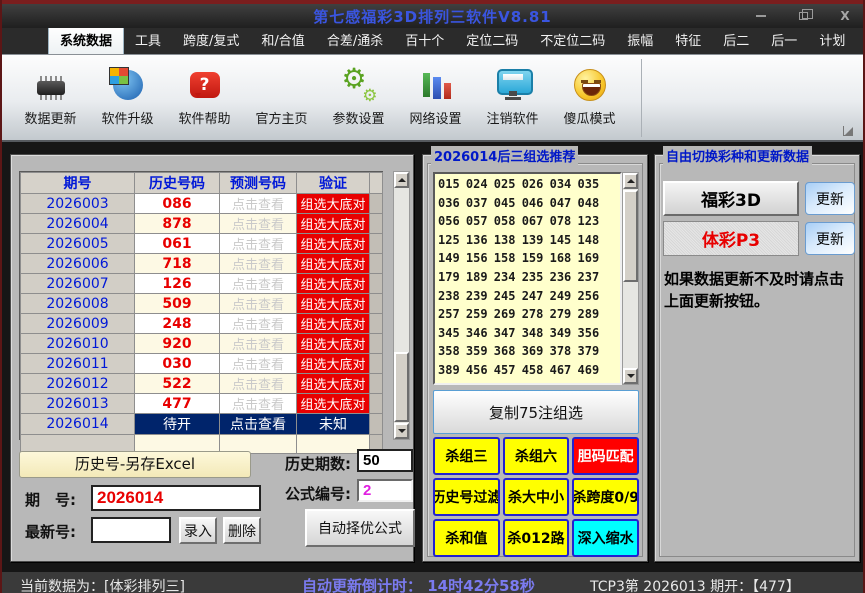 The height and width of the screenshot is (593, 865). What do you see at coordinates (282, 40) in the screenshot?
I see `menu-tab: 和/合值` at bounding box center [282, 40].